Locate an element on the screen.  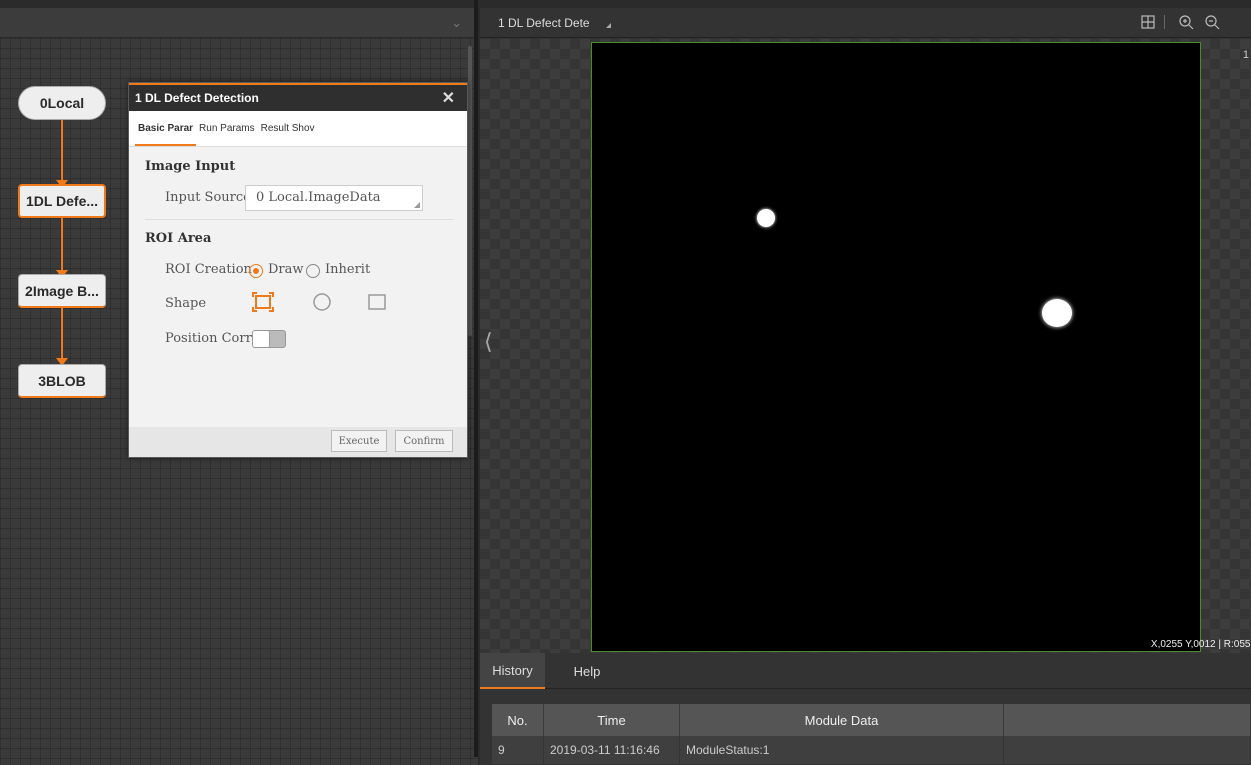
view-header: 1 DL Defect Dete is located at coordinates (865, 23).